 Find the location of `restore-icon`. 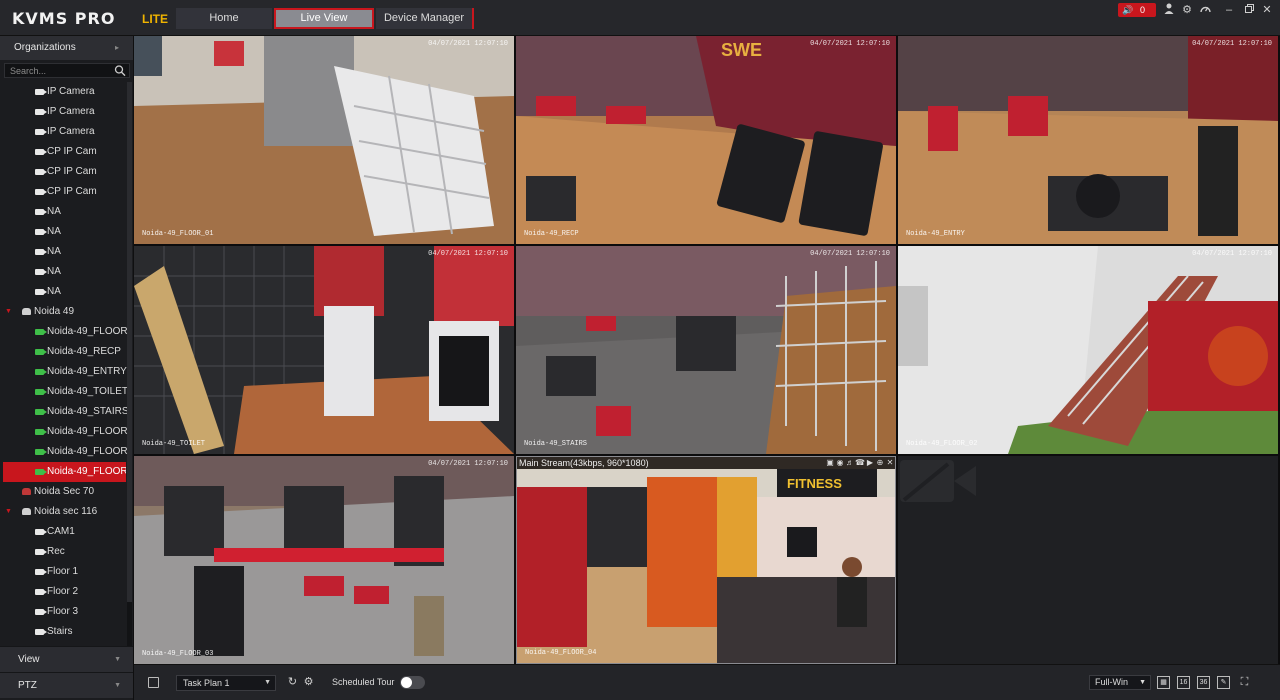

restore-icon is located at coordinates (1249, 10).